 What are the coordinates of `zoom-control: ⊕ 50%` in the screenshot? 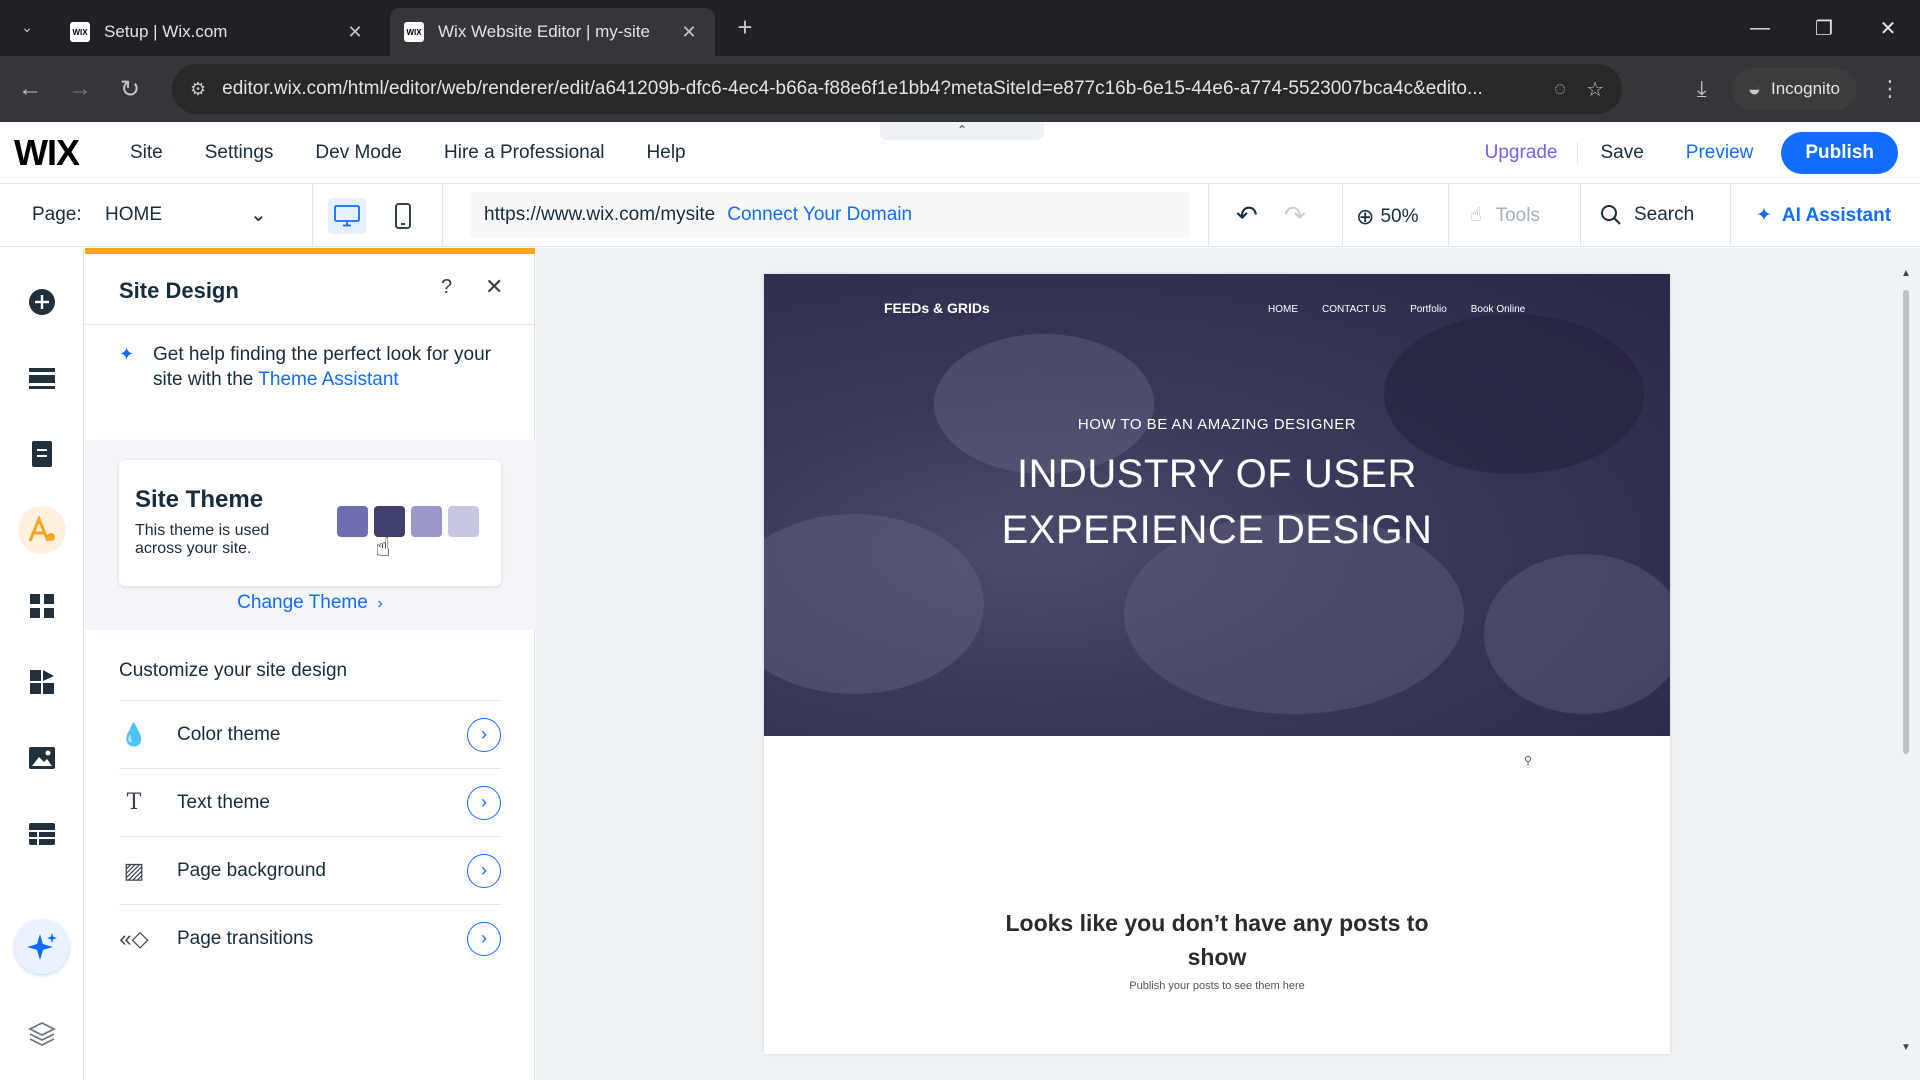 It's located at (1387, 217).